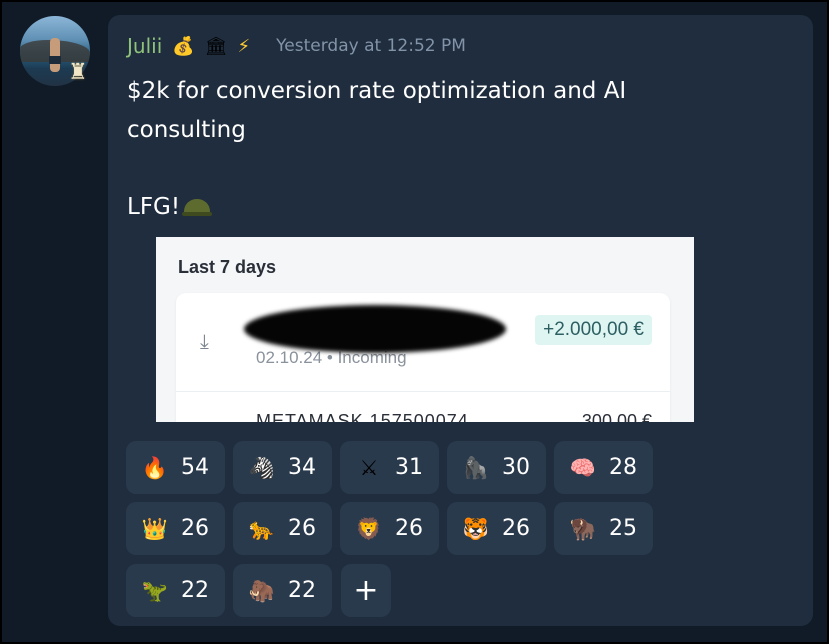 The height and width of the screenshot is (644, 829). I want to click on gorilla-icon: 🦍, so click(476, 467).